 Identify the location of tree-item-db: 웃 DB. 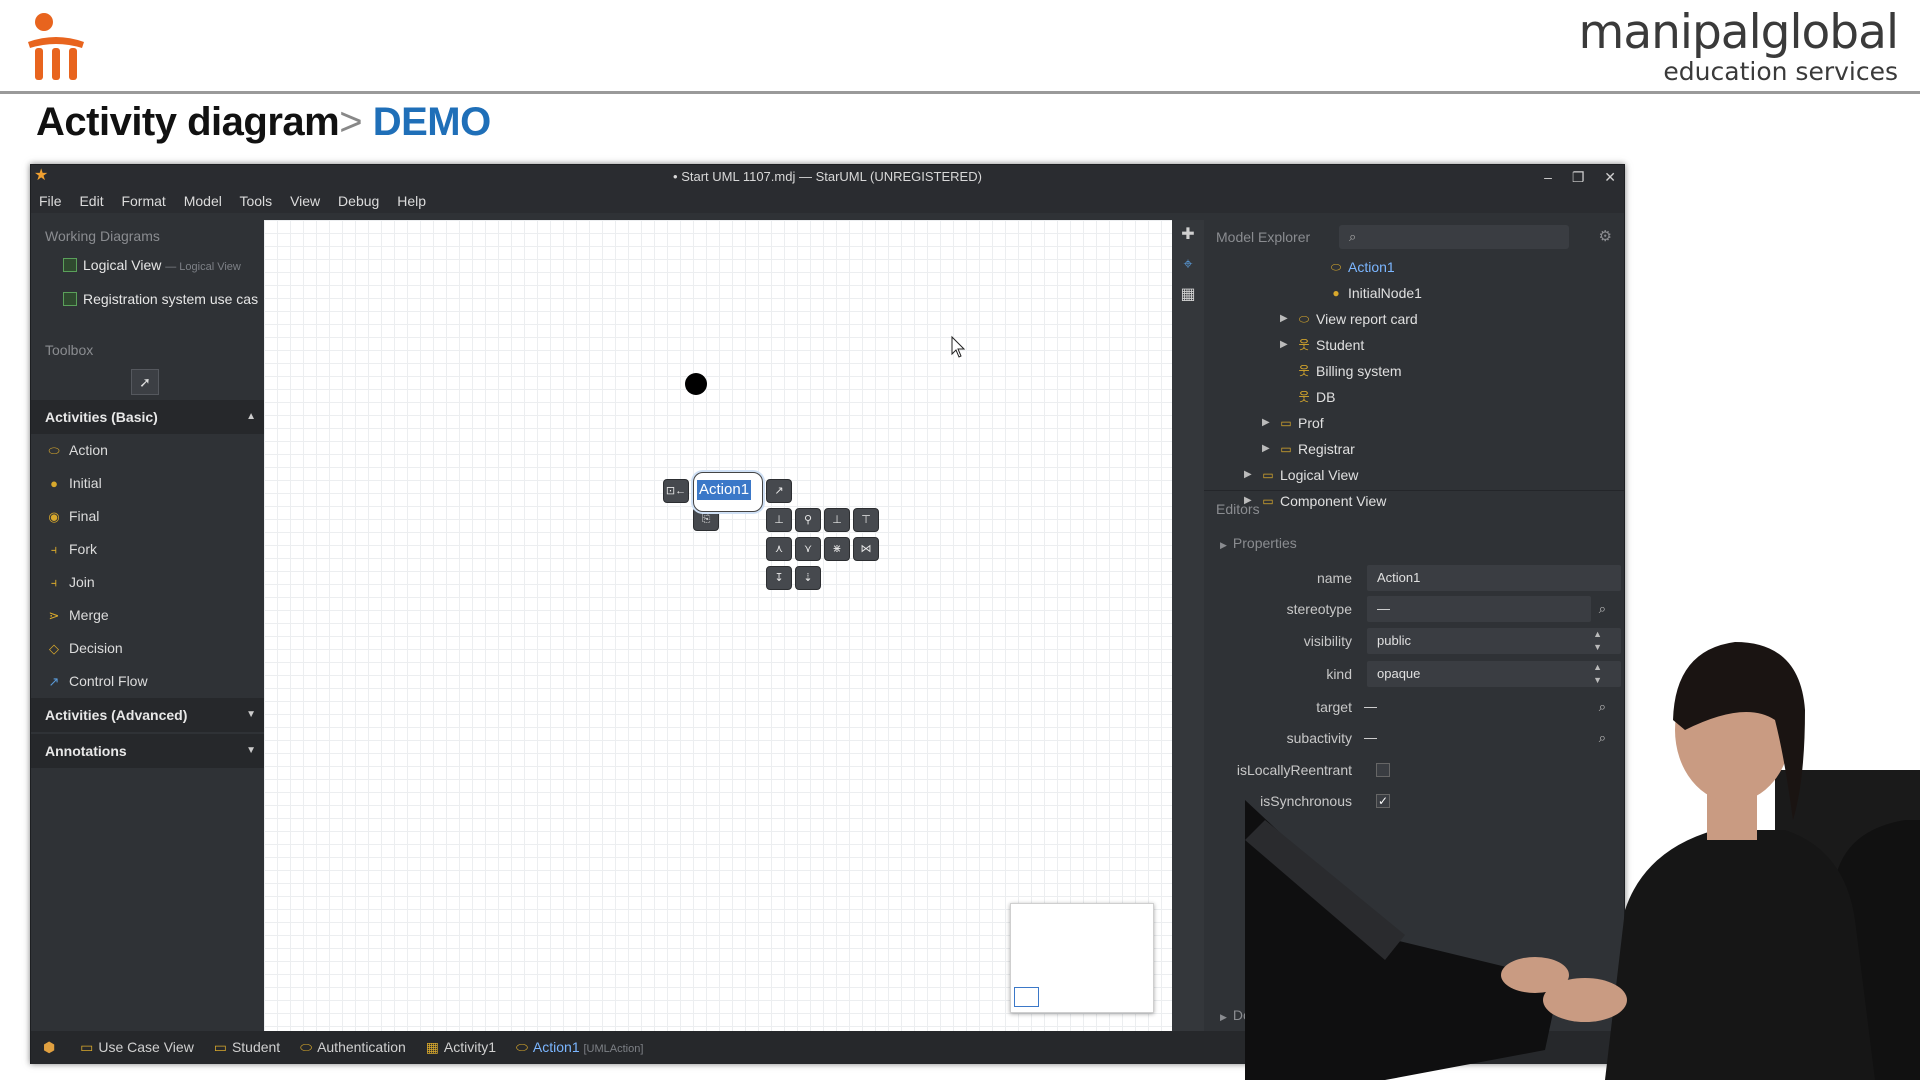
(1414, 397).